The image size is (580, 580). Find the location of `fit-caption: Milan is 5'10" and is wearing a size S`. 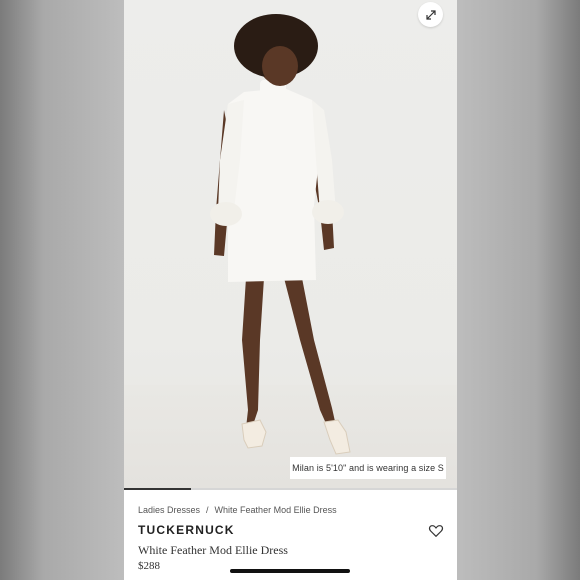

fit-caption: Milan is 5'10" and is wearing a size S is located at coordinates (368, 468).